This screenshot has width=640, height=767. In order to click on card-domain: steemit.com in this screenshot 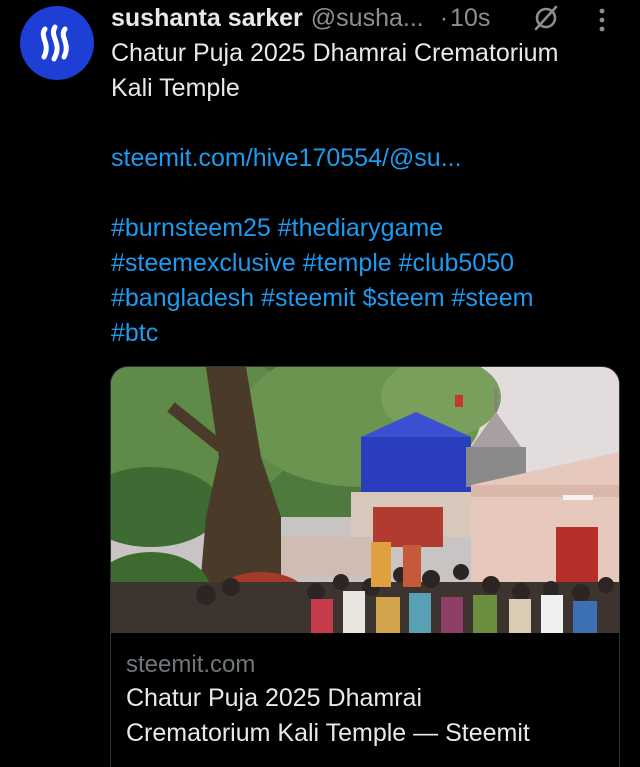, I will do `click(191, 664)`.